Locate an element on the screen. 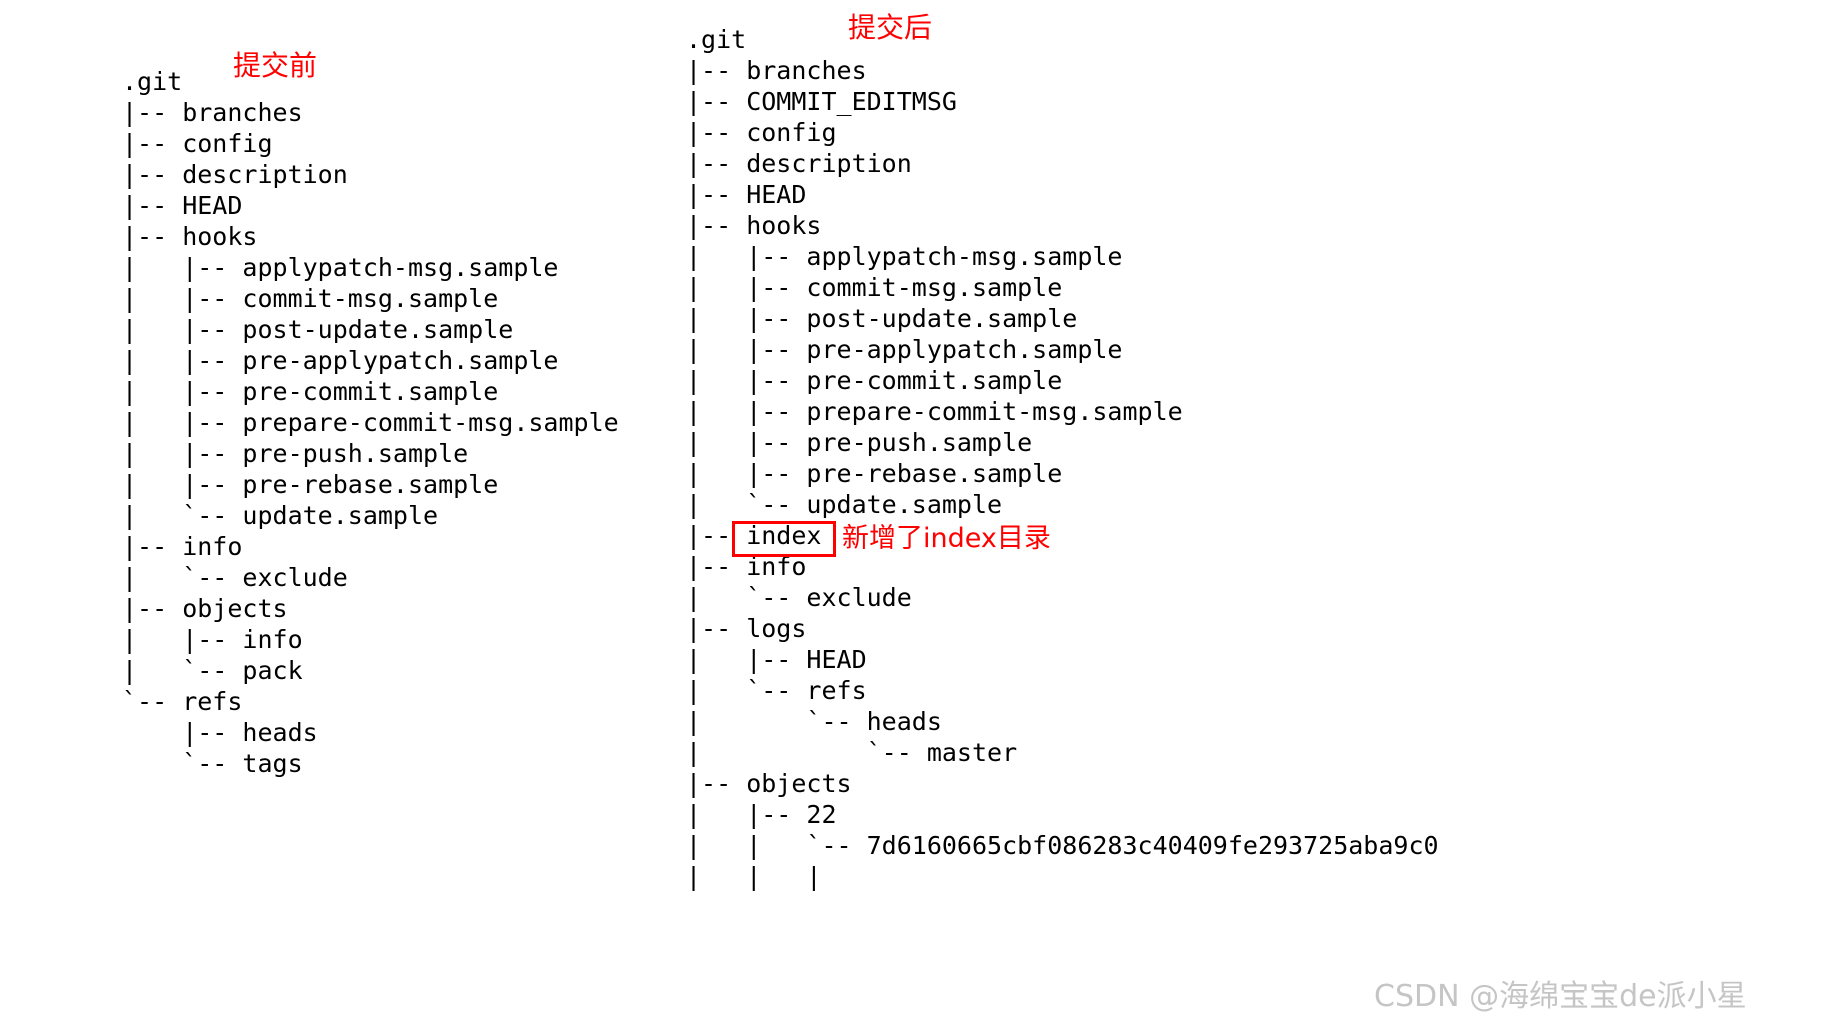  tree-line: `-- refs is located at coordinates (182, 701).